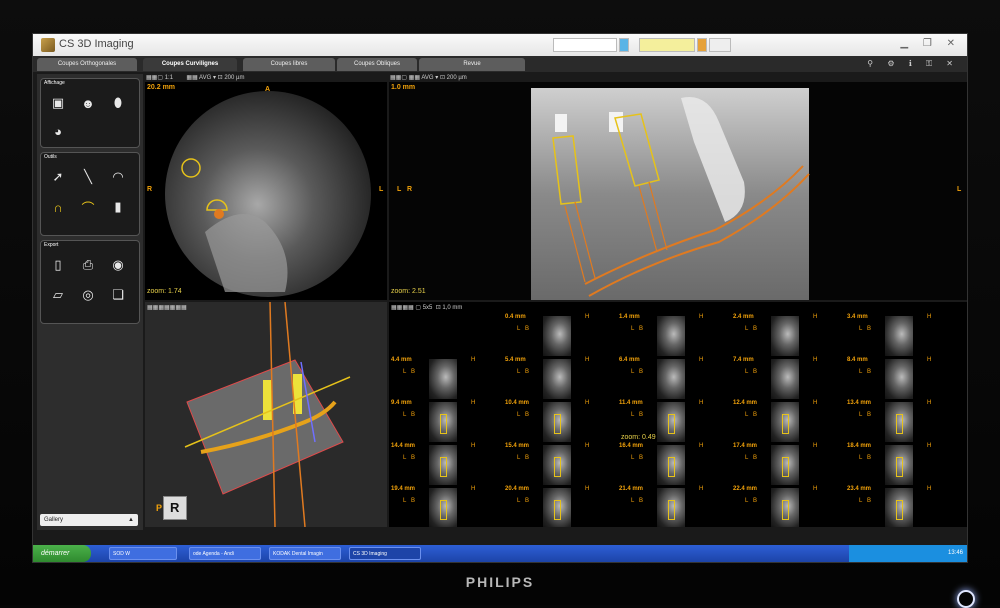 Image resolution: width=1000 pixels, height=608 pixels. What do you see at coordinates (143, 553) in the screenshot?
I see `task-sod: SOD W` at bounding box center [143, 553].